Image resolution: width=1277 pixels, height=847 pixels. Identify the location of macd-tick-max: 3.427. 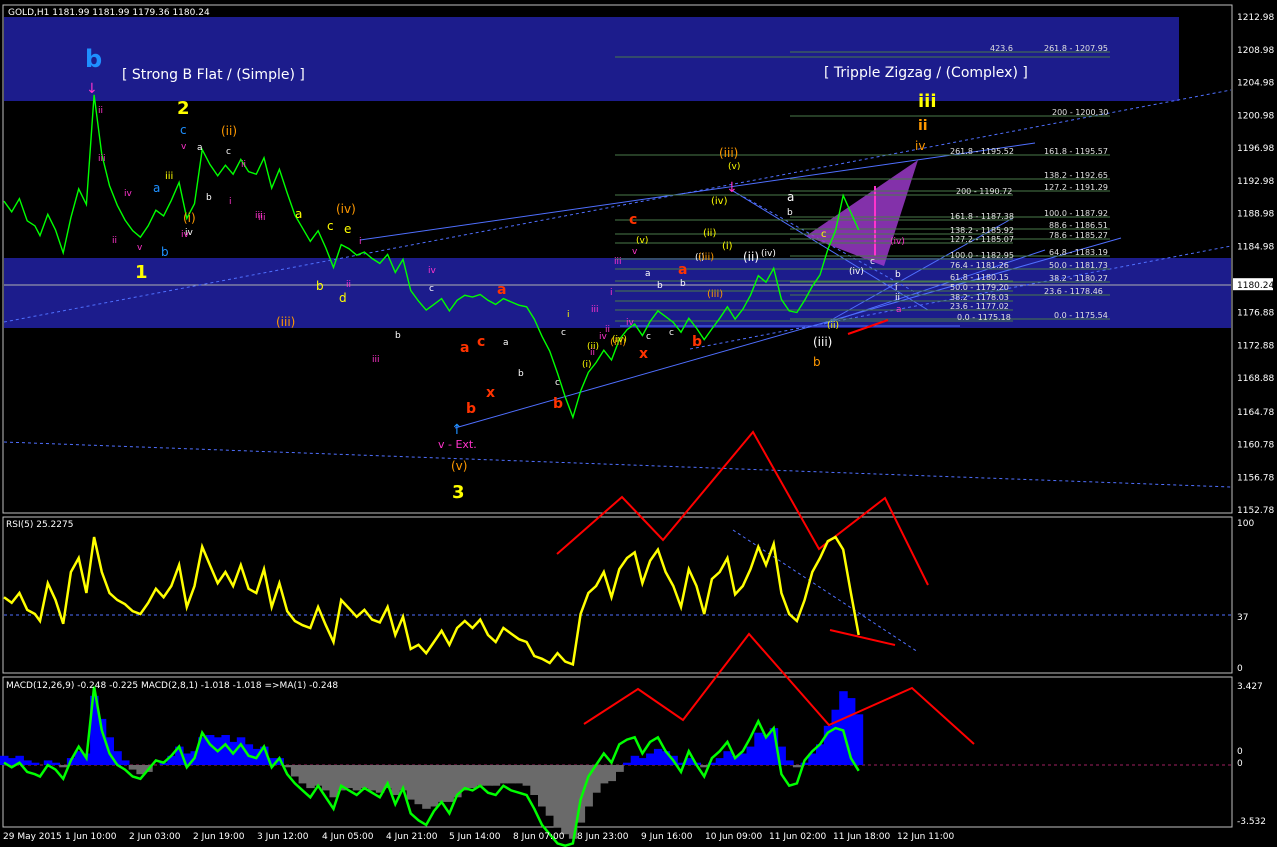
(1250, 687).